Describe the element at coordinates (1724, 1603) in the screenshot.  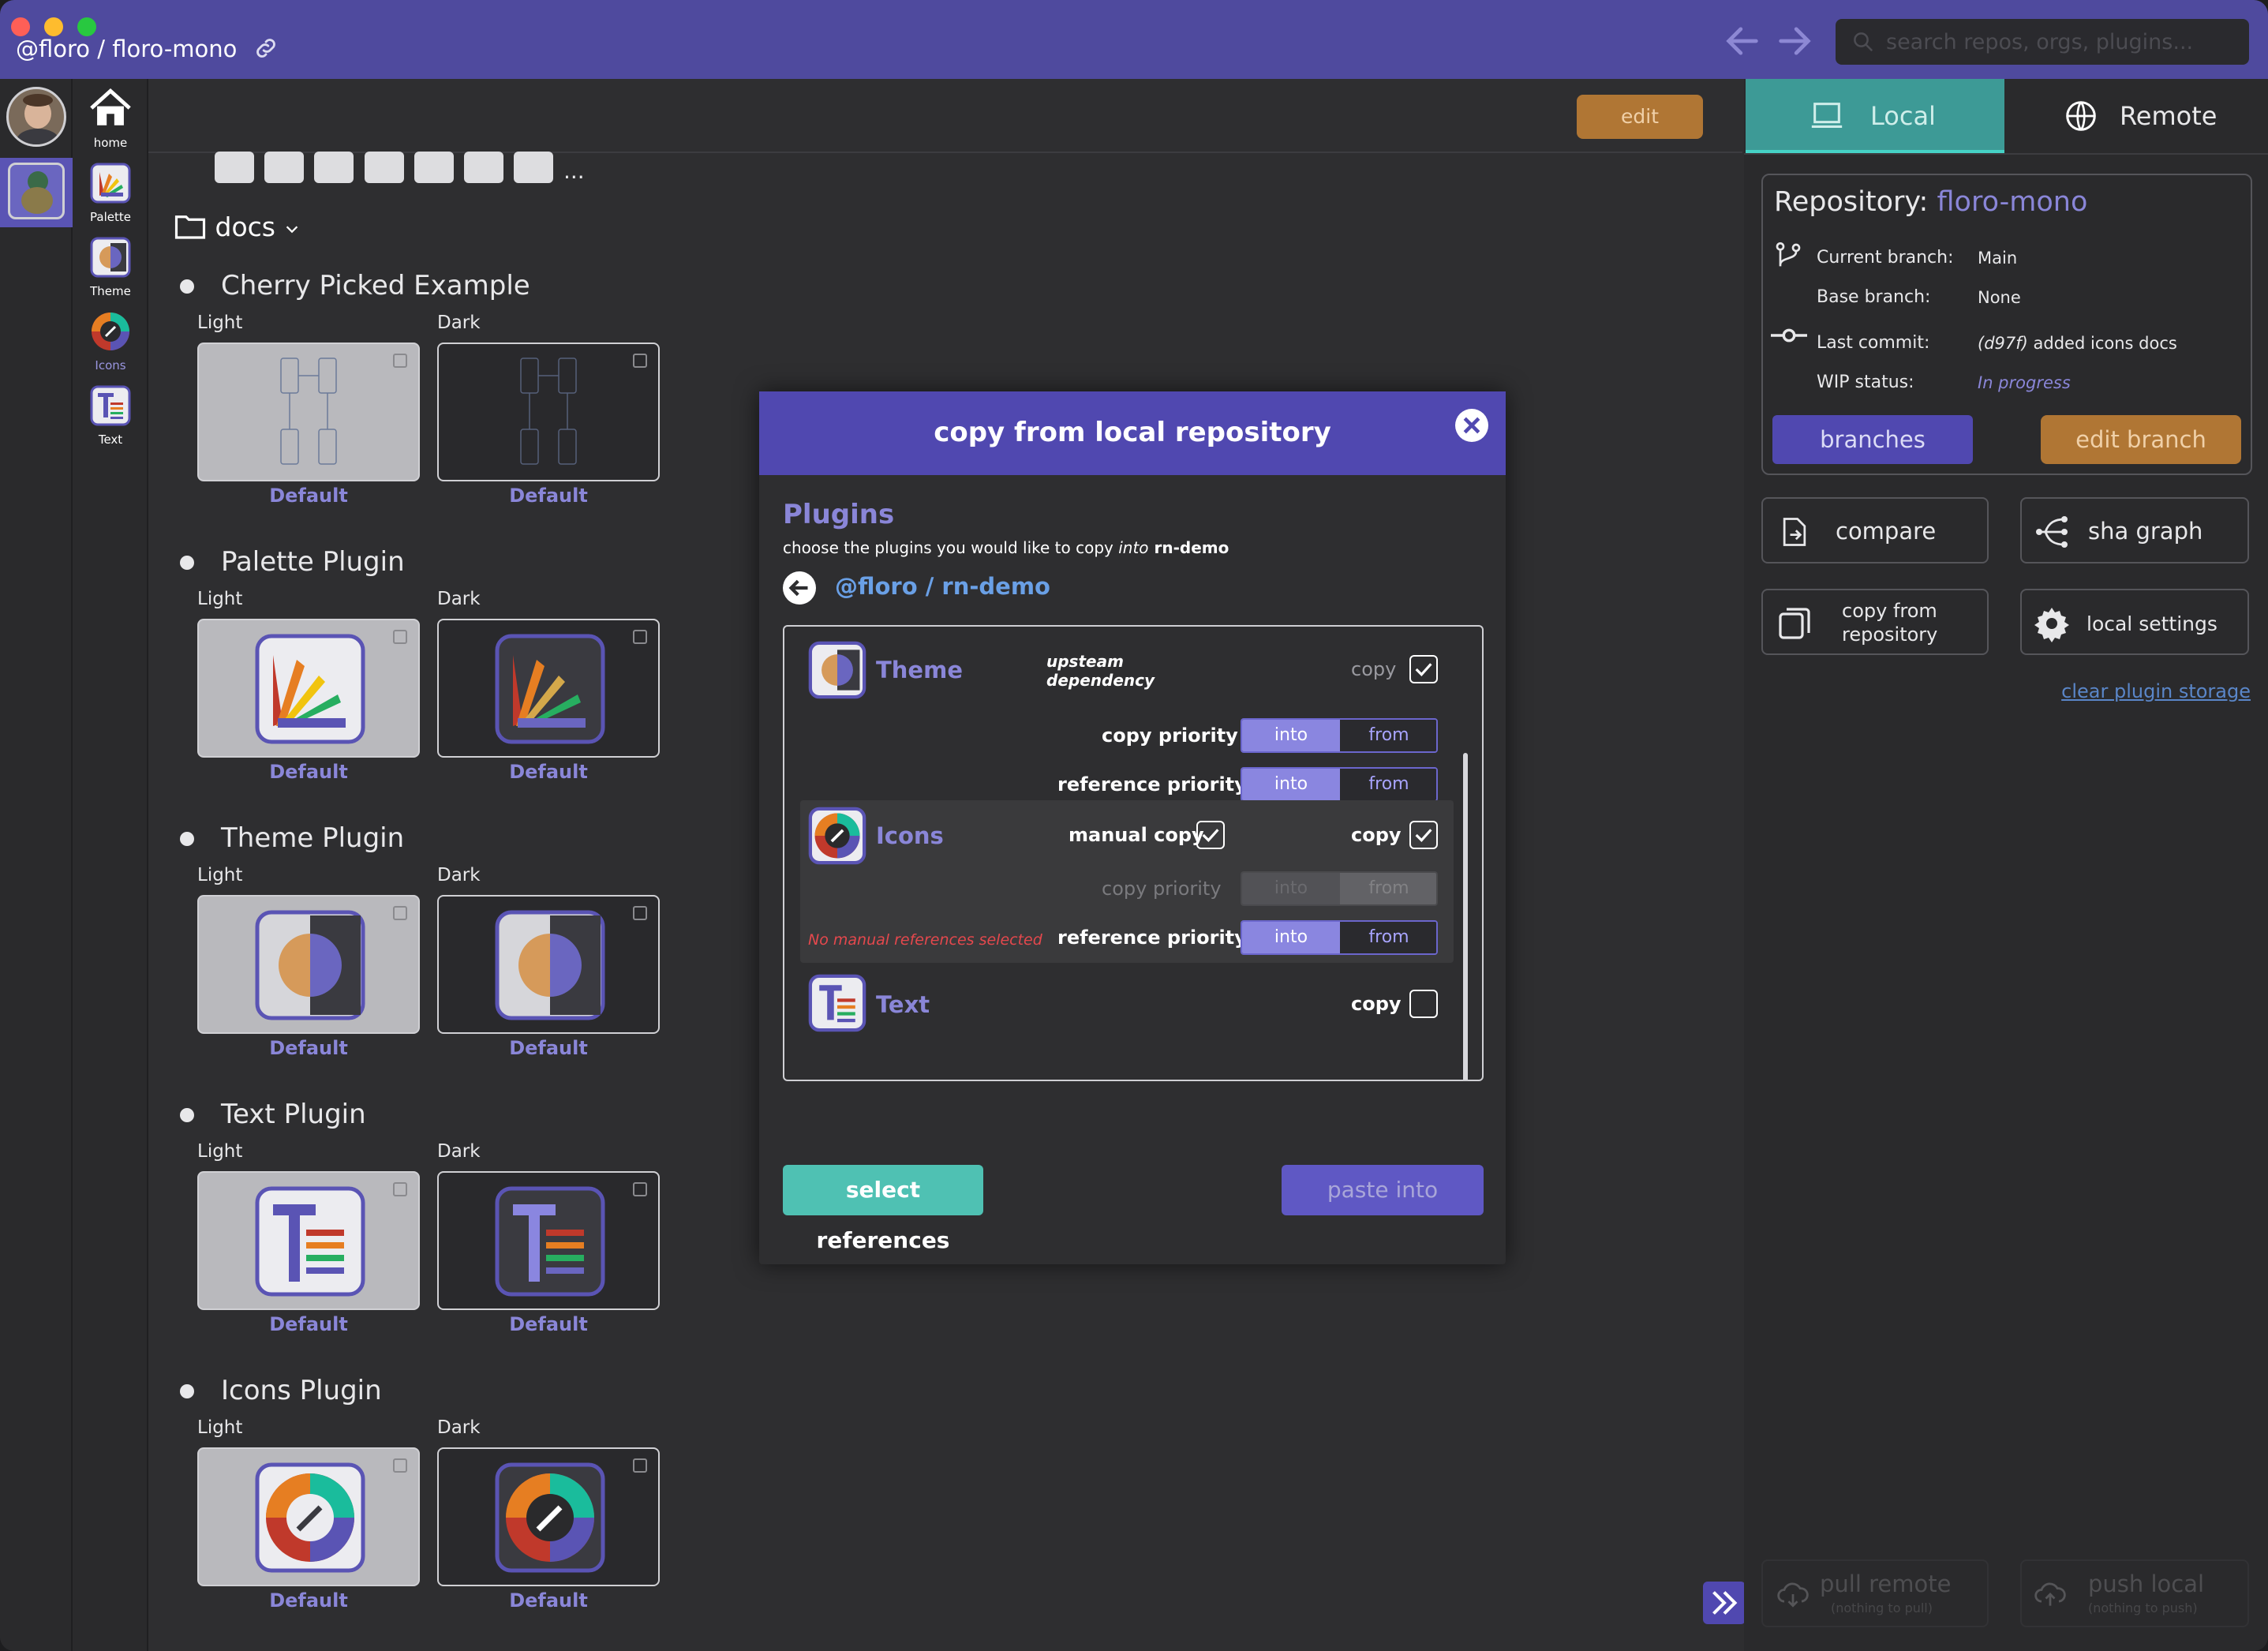
I see `expand-panel-button` at that location.